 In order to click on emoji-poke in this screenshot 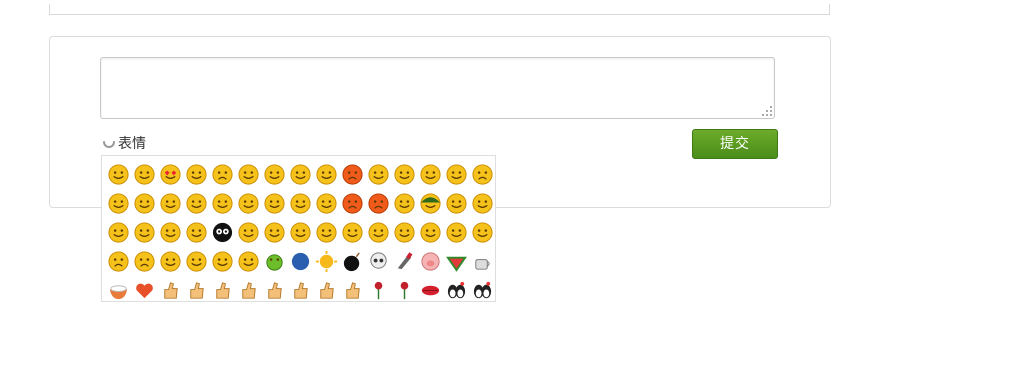, I will do `click(352, 232)`.